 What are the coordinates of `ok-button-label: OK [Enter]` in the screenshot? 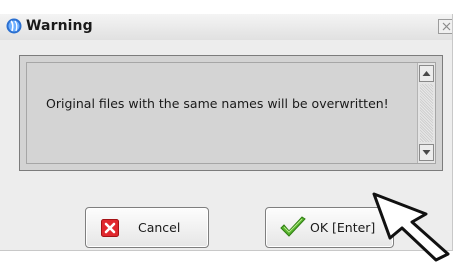 It's located at (343, 227).